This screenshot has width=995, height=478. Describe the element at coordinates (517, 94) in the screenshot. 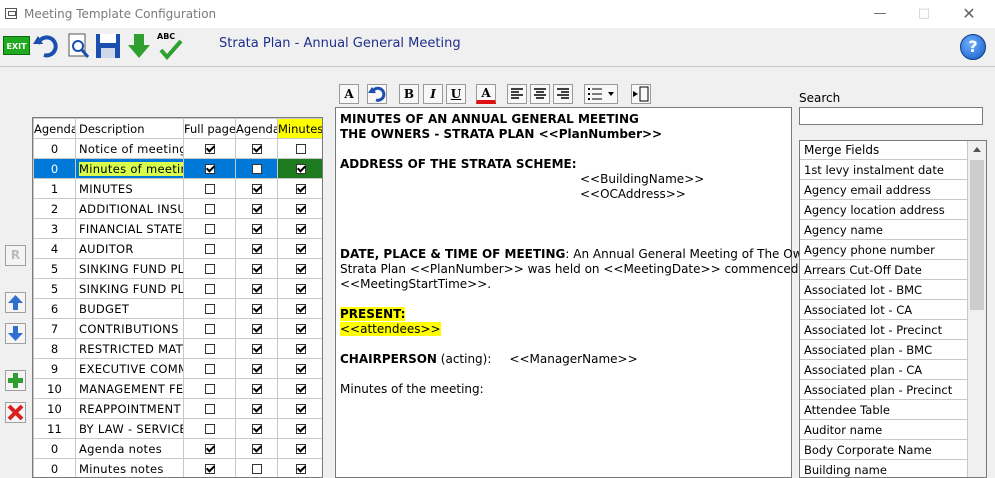

I see `align-left-button` at that location.